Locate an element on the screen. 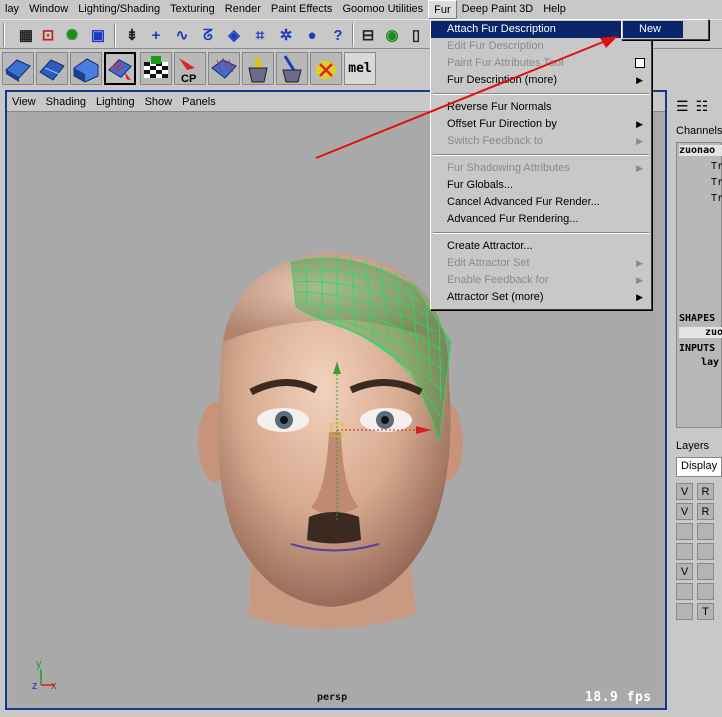 This screenshot has width=722, height=717. brush-bucket-icon is located at coordinates (292, 68).